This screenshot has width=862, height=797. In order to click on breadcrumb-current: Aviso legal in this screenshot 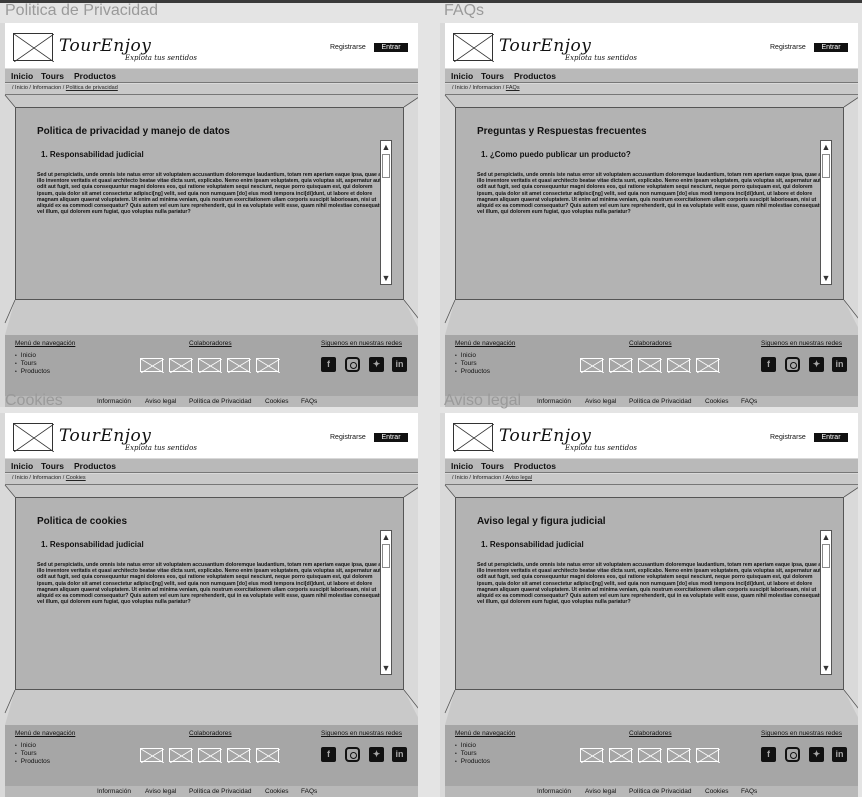, I will do `click(519, 478)`.